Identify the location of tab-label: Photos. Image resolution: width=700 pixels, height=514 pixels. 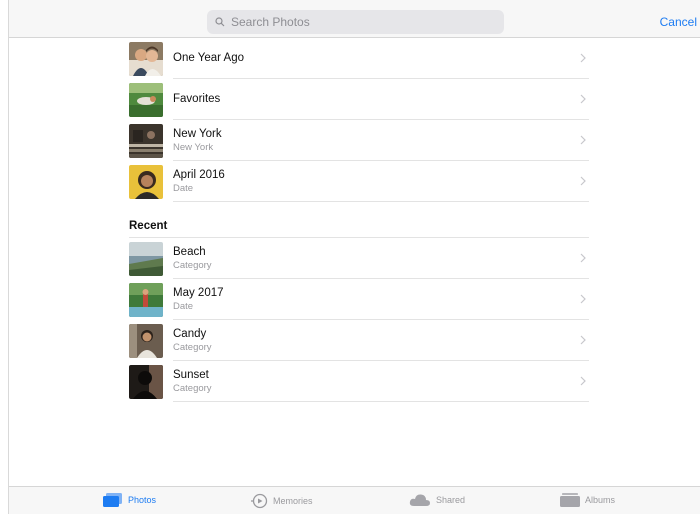
(142, 500).